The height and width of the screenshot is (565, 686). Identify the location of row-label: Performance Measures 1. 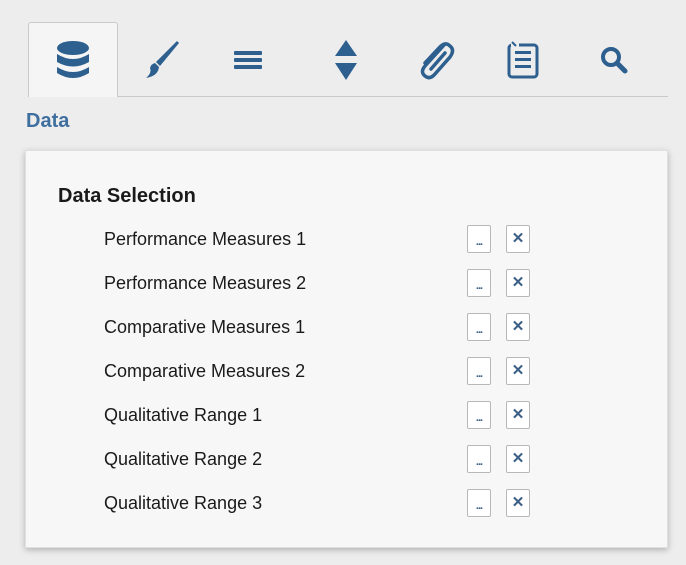
(205, 239).